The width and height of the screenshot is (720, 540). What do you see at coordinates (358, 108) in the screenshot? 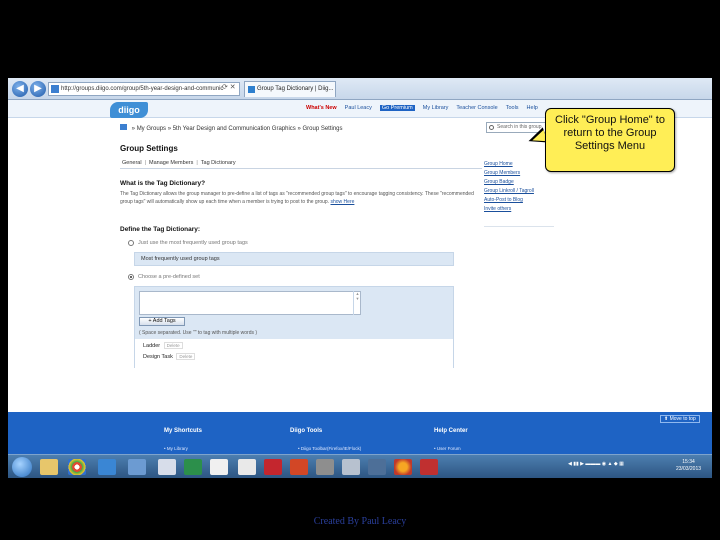
I see `nav-user: Paul Leacy` at bounding box center [358, 108].